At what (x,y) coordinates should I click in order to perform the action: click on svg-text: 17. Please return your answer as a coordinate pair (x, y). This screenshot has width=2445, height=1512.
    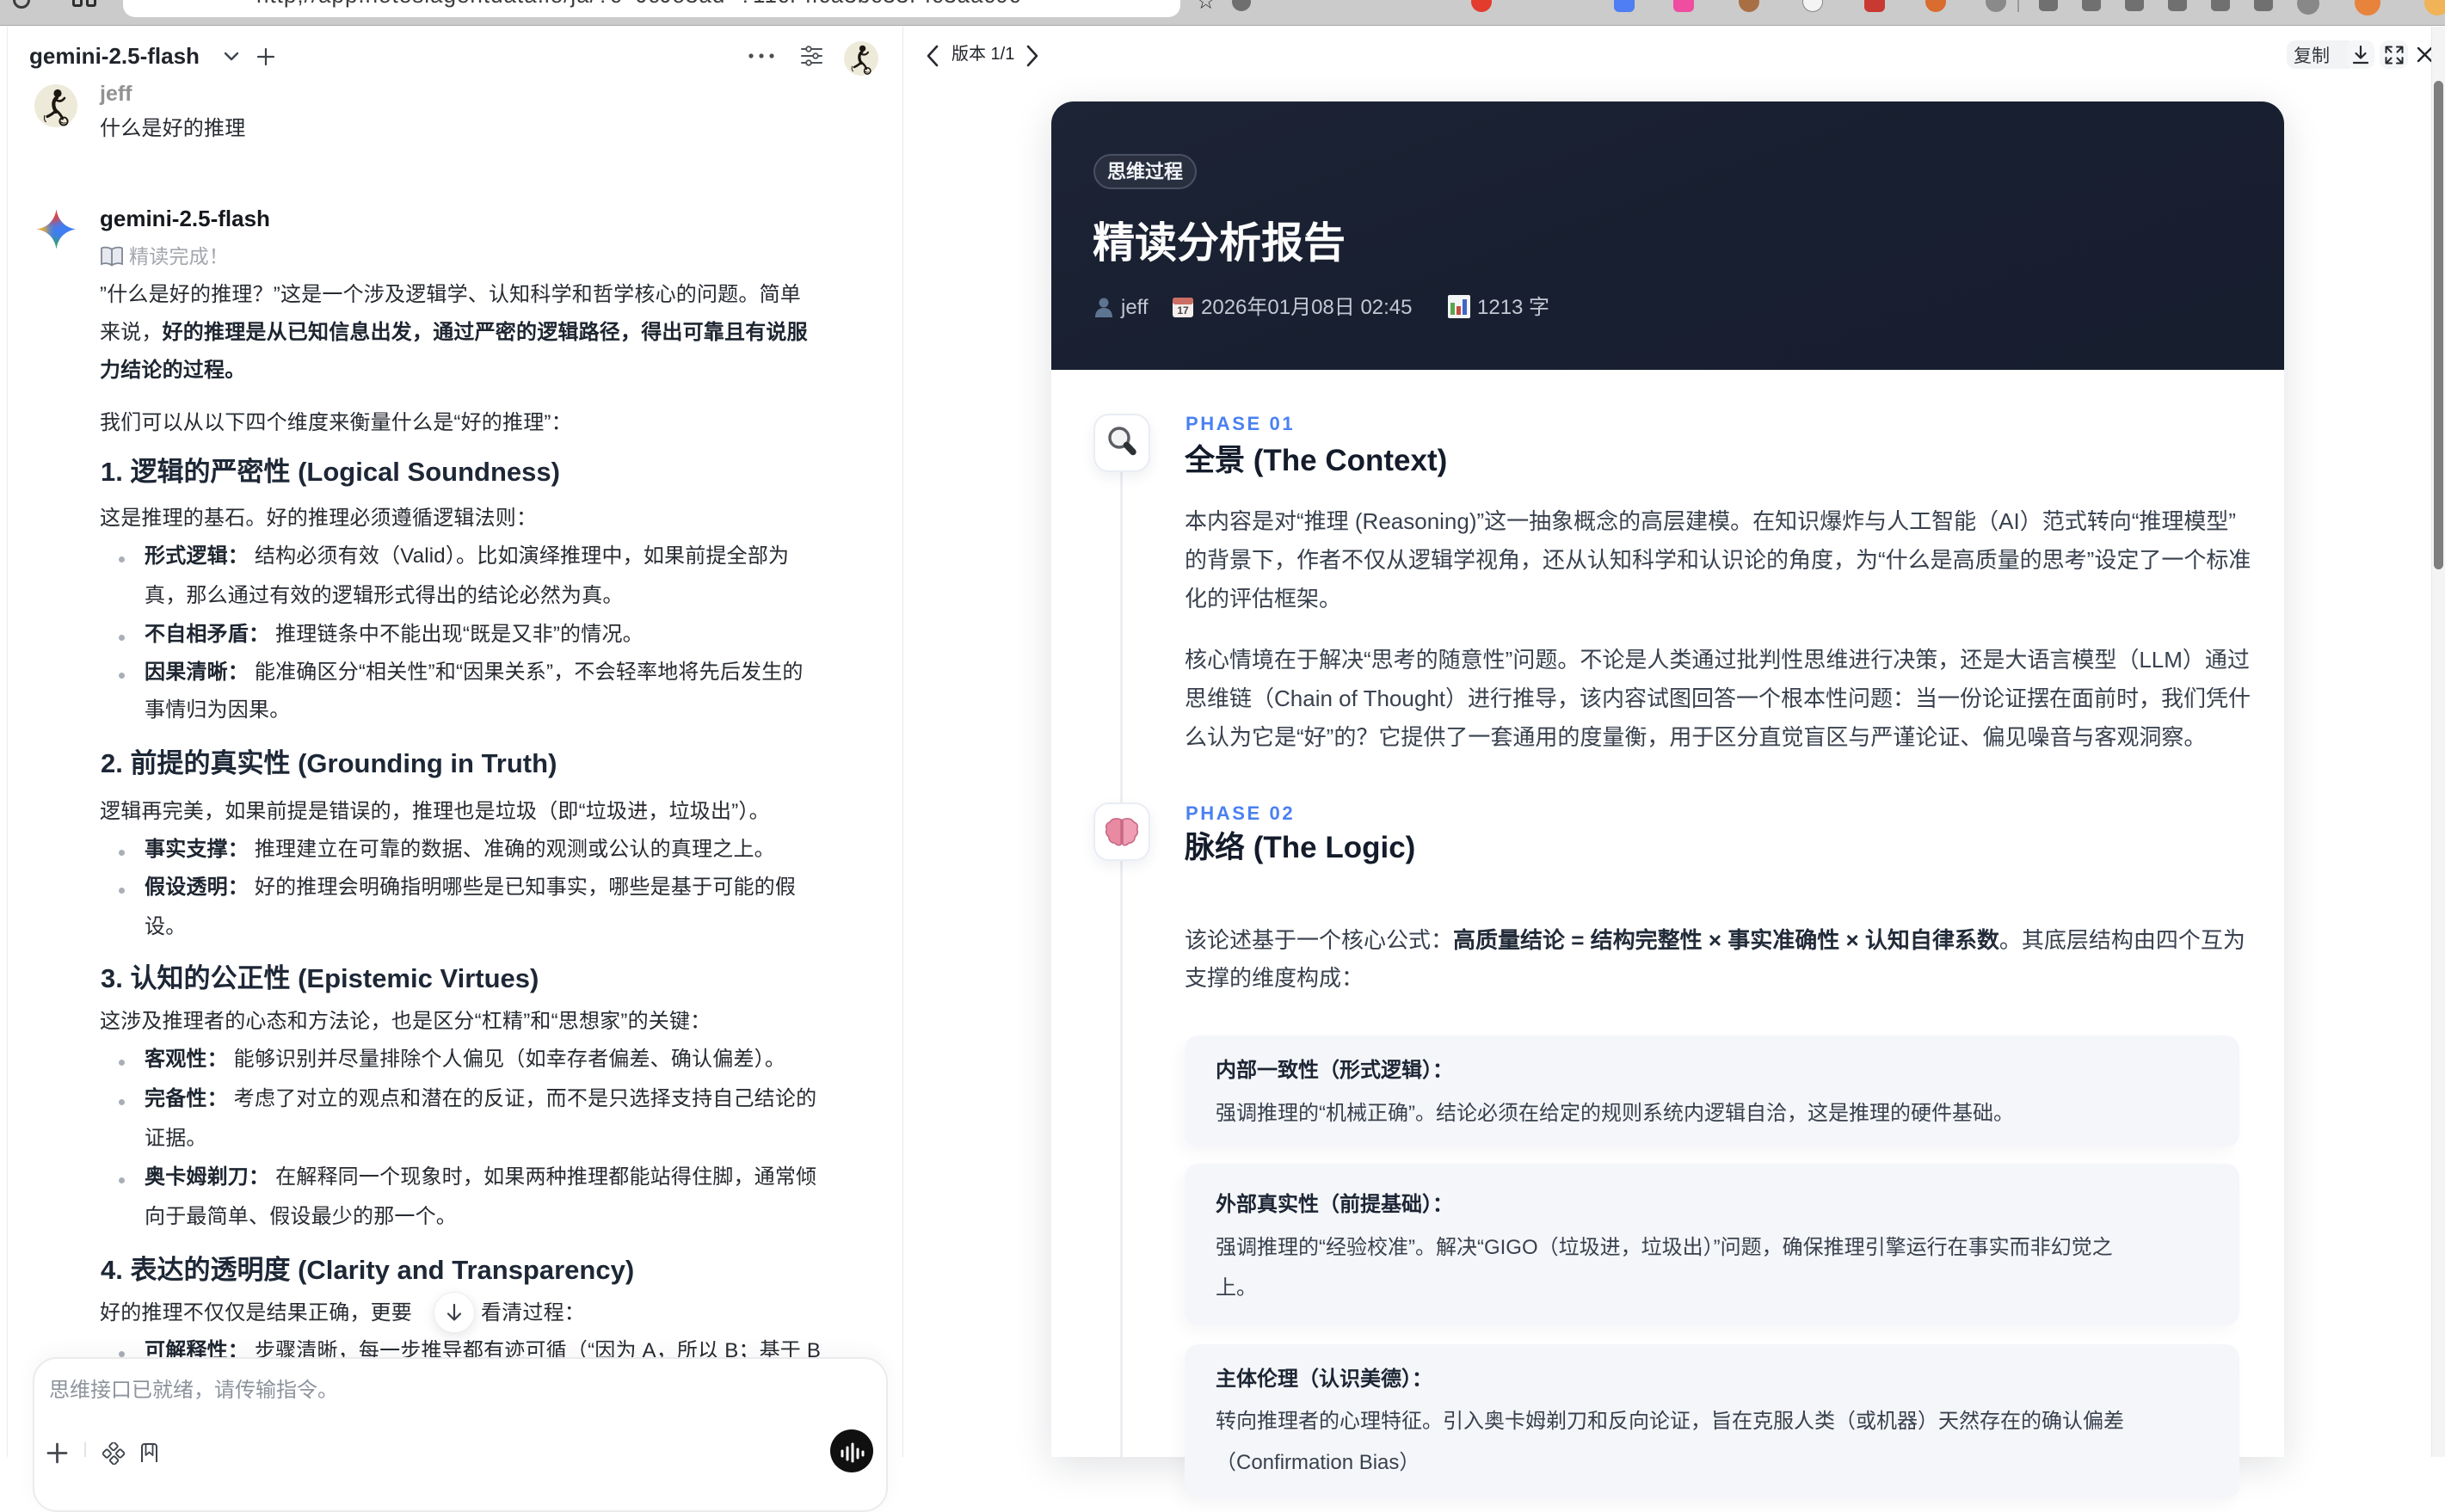
    Looking at the image, I should click on (1183, 311).